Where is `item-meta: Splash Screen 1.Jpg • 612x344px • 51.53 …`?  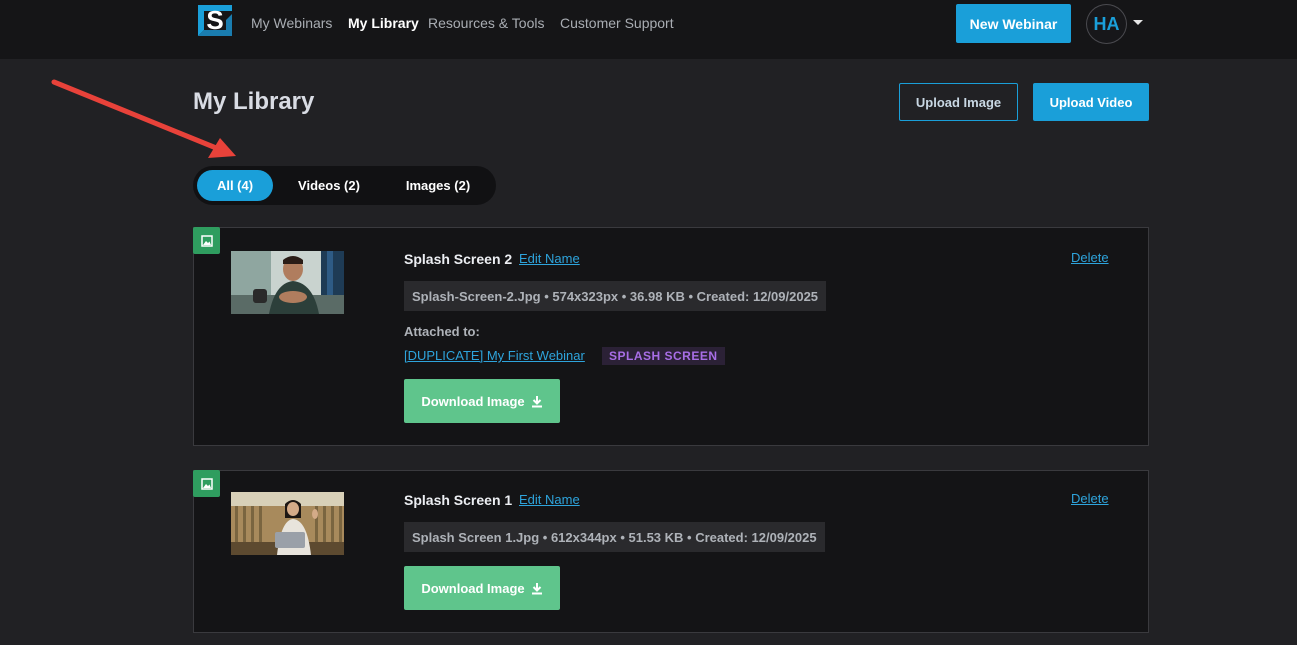
item-meta: Splash Screen 1.Jpg • 612x344px • 51.53 … is located at coordinates (614, 537).